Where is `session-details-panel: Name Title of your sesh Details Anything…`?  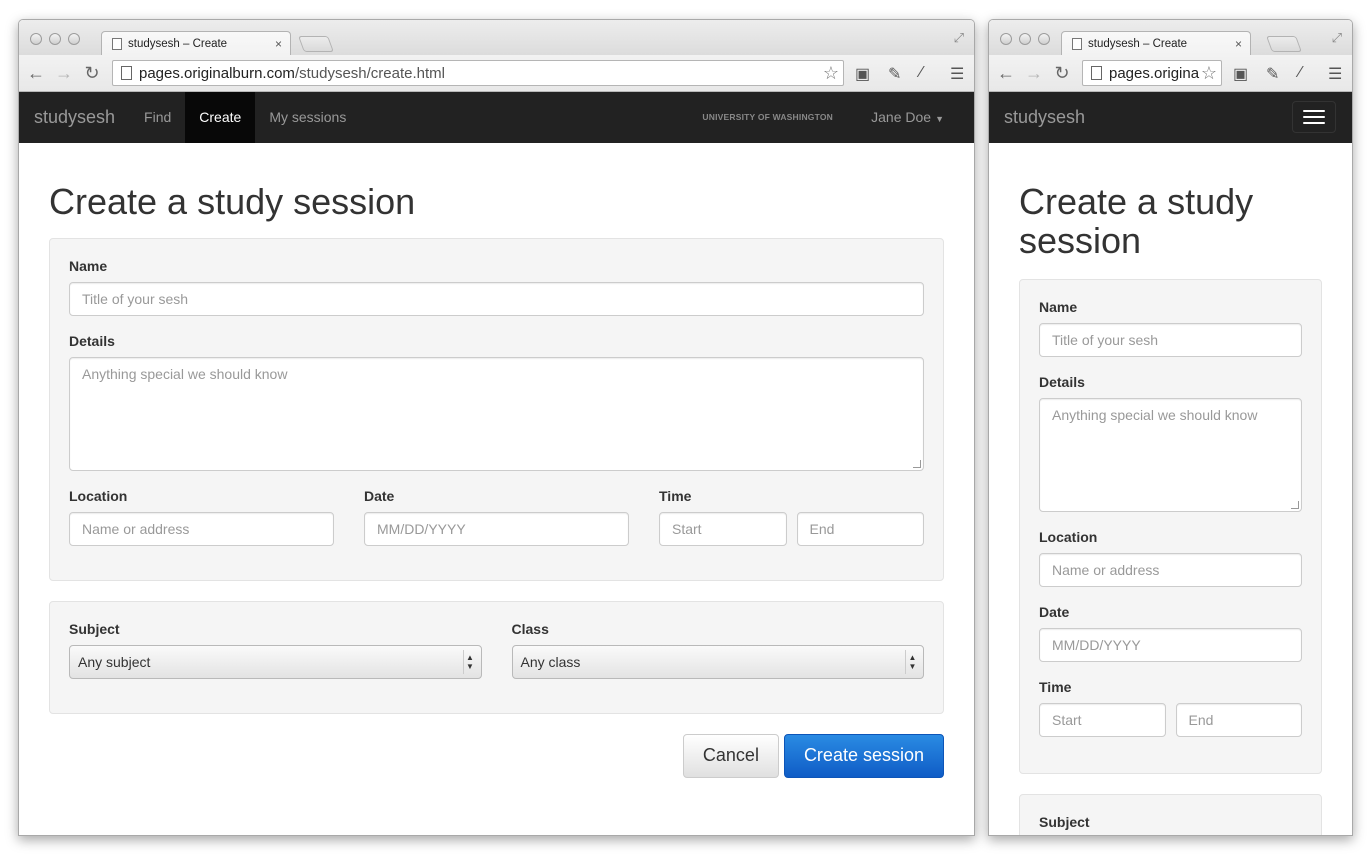 session-details-panel: Name Title of your sesh Details Anything… is located at coordinates (1170, 526).